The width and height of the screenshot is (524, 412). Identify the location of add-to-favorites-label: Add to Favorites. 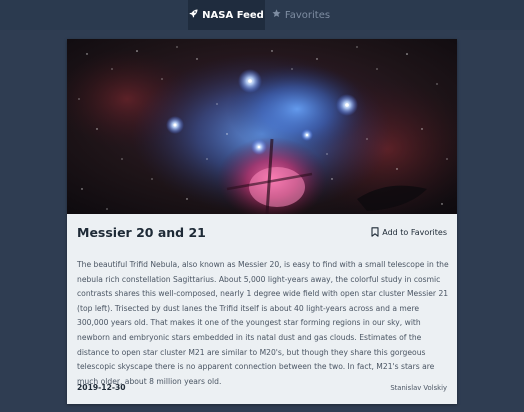
(414, 232).